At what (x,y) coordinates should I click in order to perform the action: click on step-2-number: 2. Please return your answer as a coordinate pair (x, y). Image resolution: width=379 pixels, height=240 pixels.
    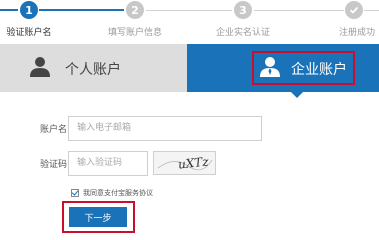
    Looking at the image, I should click on (135, 10).